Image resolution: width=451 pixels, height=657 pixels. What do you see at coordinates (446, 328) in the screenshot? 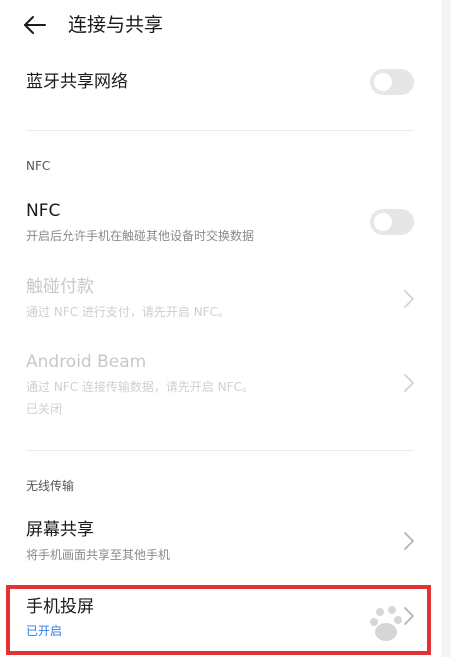
I see `right-edge-strip` at bounding box center [446, 328].